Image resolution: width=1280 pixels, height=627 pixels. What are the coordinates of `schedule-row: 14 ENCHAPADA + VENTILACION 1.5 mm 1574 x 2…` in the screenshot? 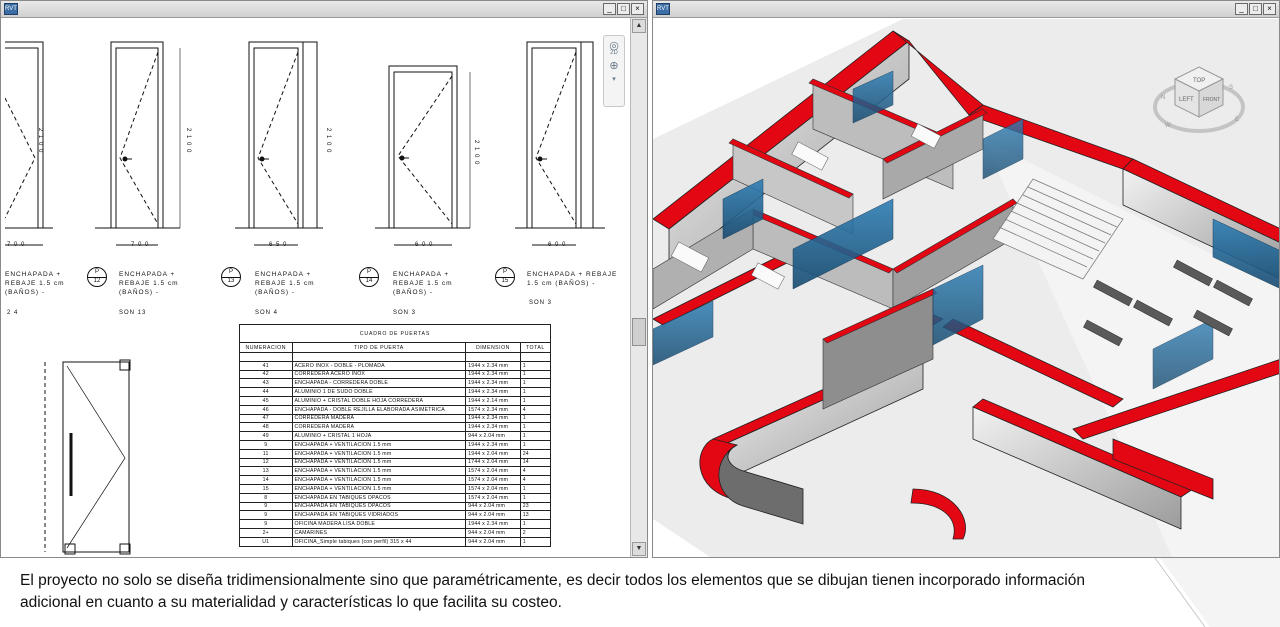 It's located at (395, 480).